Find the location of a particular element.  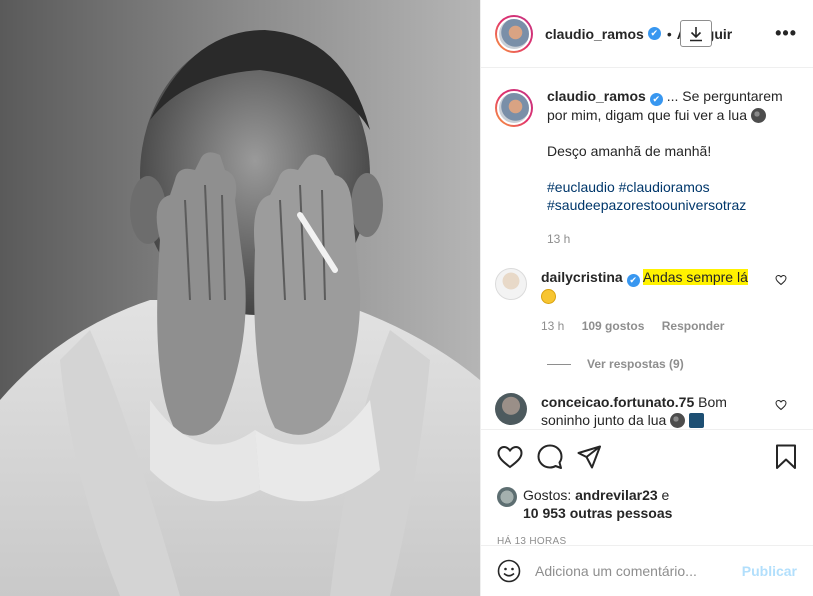

share-icon is located at coordinates (589, 457).